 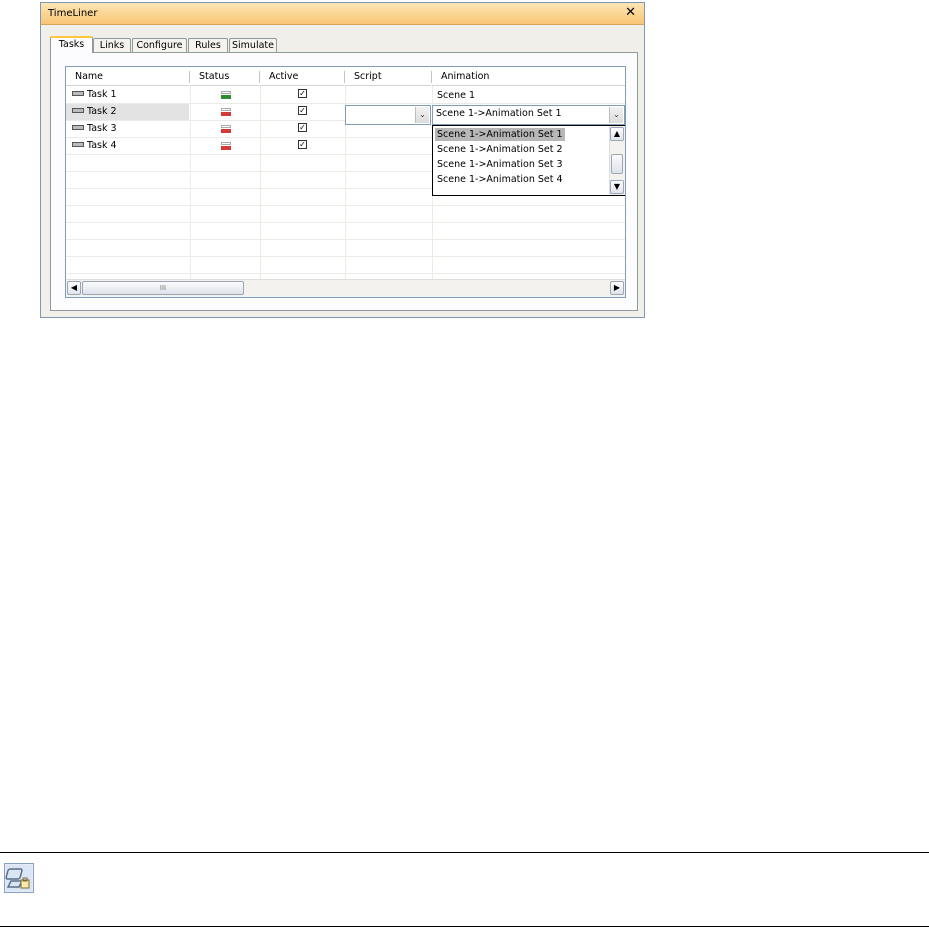 I want to click on tab-simulate: Simulate, so click(x=253, y=45).